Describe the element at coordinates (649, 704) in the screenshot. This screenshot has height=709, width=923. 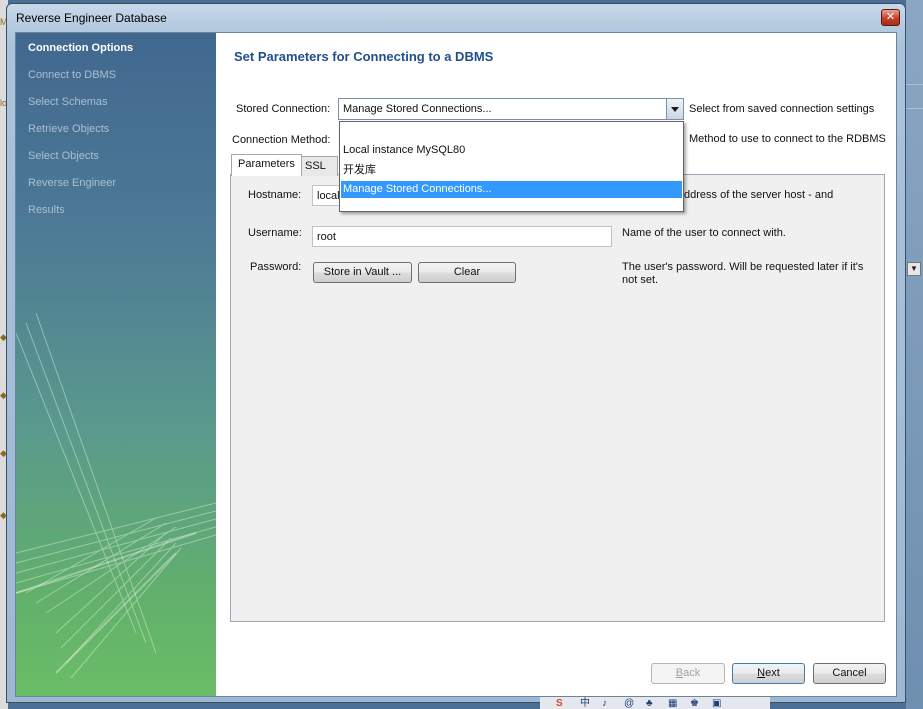
I see `club-icon: ♣` at that location.